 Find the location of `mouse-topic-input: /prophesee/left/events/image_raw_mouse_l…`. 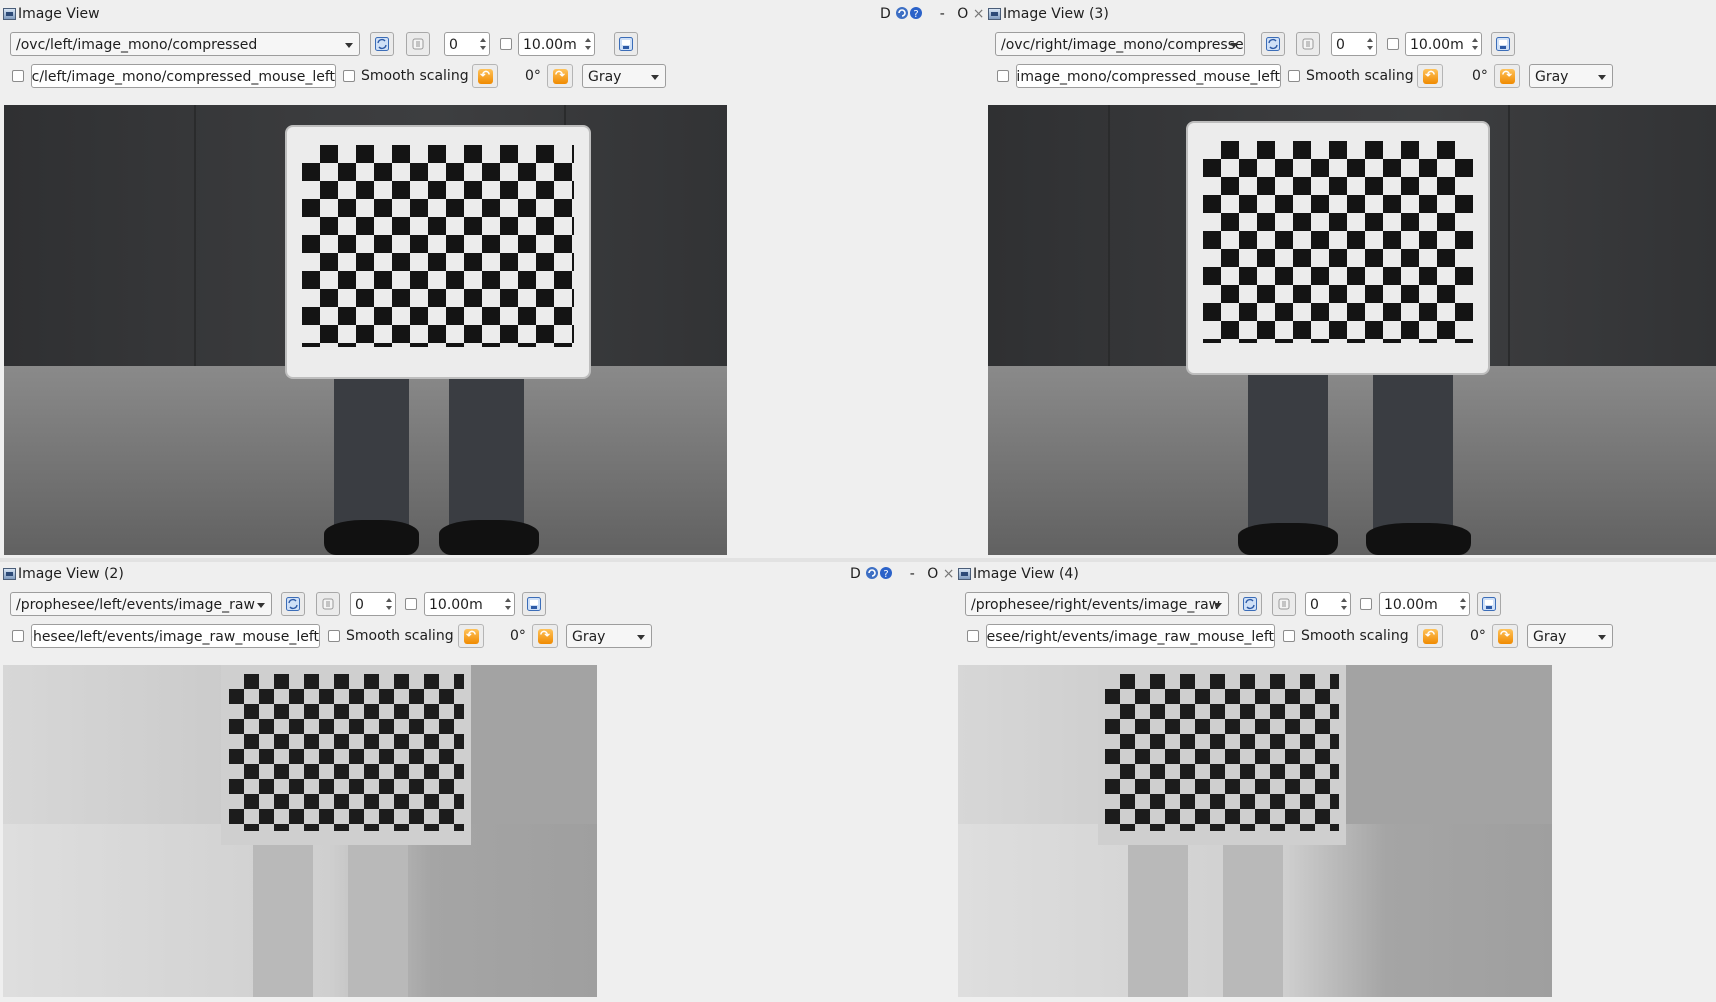

mouse-topic-input: /prophesee/left/events/image_raw_mouse_l… is located at coordinates (175, 636).